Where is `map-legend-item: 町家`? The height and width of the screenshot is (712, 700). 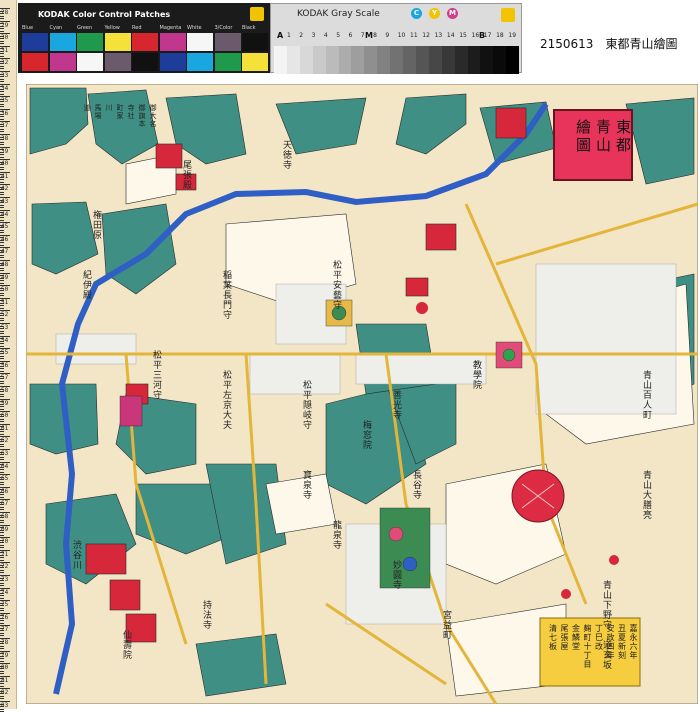 map-legend-item: 町家 is located at coordinates (120, 112).